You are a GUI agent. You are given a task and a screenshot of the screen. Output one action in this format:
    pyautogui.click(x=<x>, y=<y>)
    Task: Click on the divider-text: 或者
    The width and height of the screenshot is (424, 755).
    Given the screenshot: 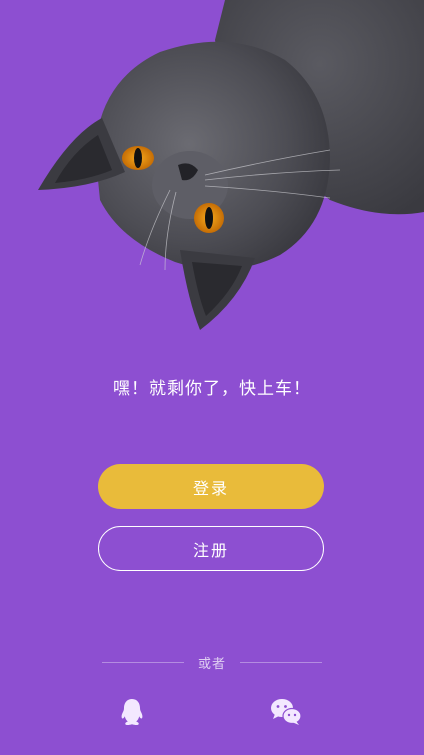 What is the action you would take?
    pyautogui.click(x=212, y=664)
    